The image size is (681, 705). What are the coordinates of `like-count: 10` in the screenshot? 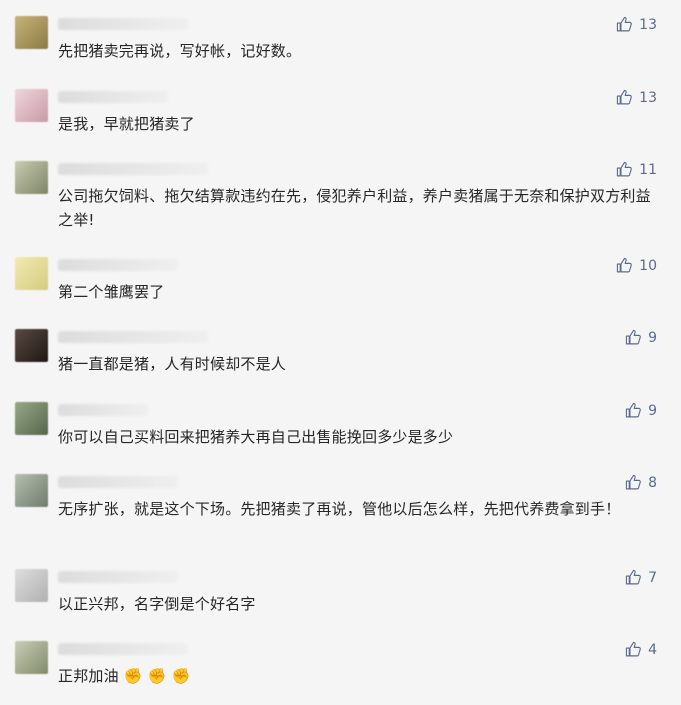 It's located at (648, 265).